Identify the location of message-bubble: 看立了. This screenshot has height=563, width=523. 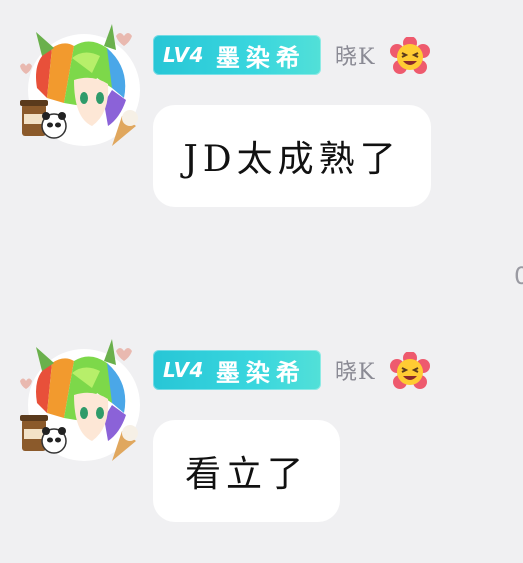
(246, 471).